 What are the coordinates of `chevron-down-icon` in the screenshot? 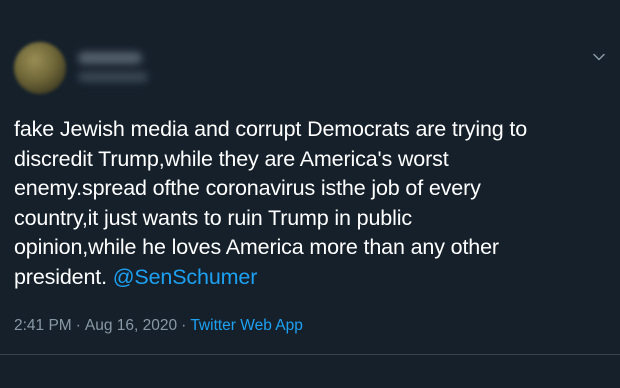 It's located at (599, 57).